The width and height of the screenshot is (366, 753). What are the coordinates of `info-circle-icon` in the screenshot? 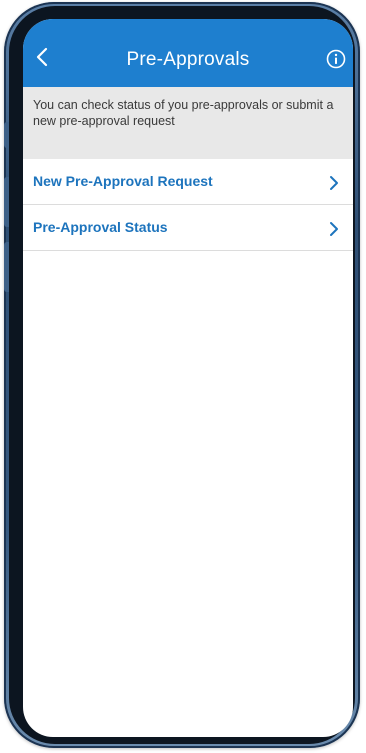 It's located at (336, 59).